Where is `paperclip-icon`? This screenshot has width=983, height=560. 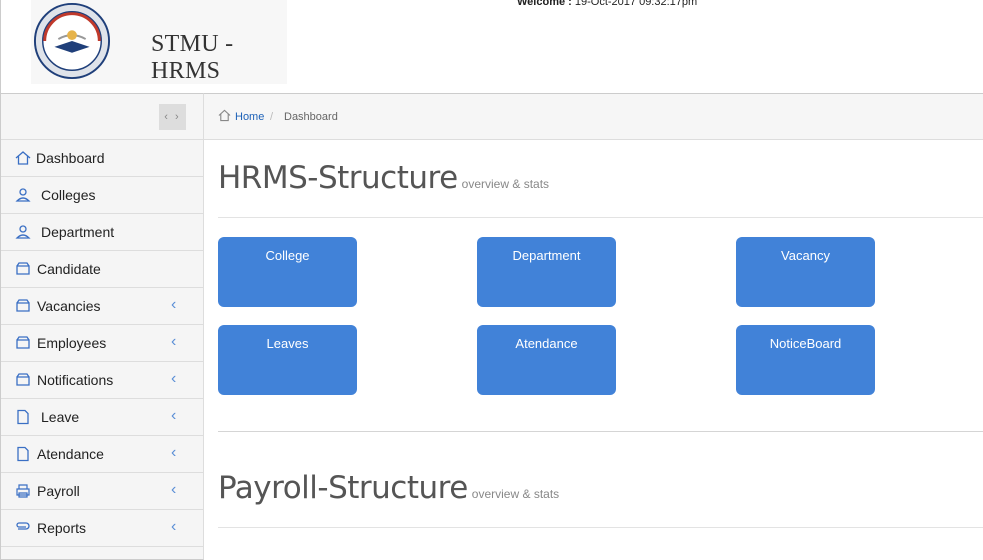
paperclip-icon is located at coordinates (23, 526).